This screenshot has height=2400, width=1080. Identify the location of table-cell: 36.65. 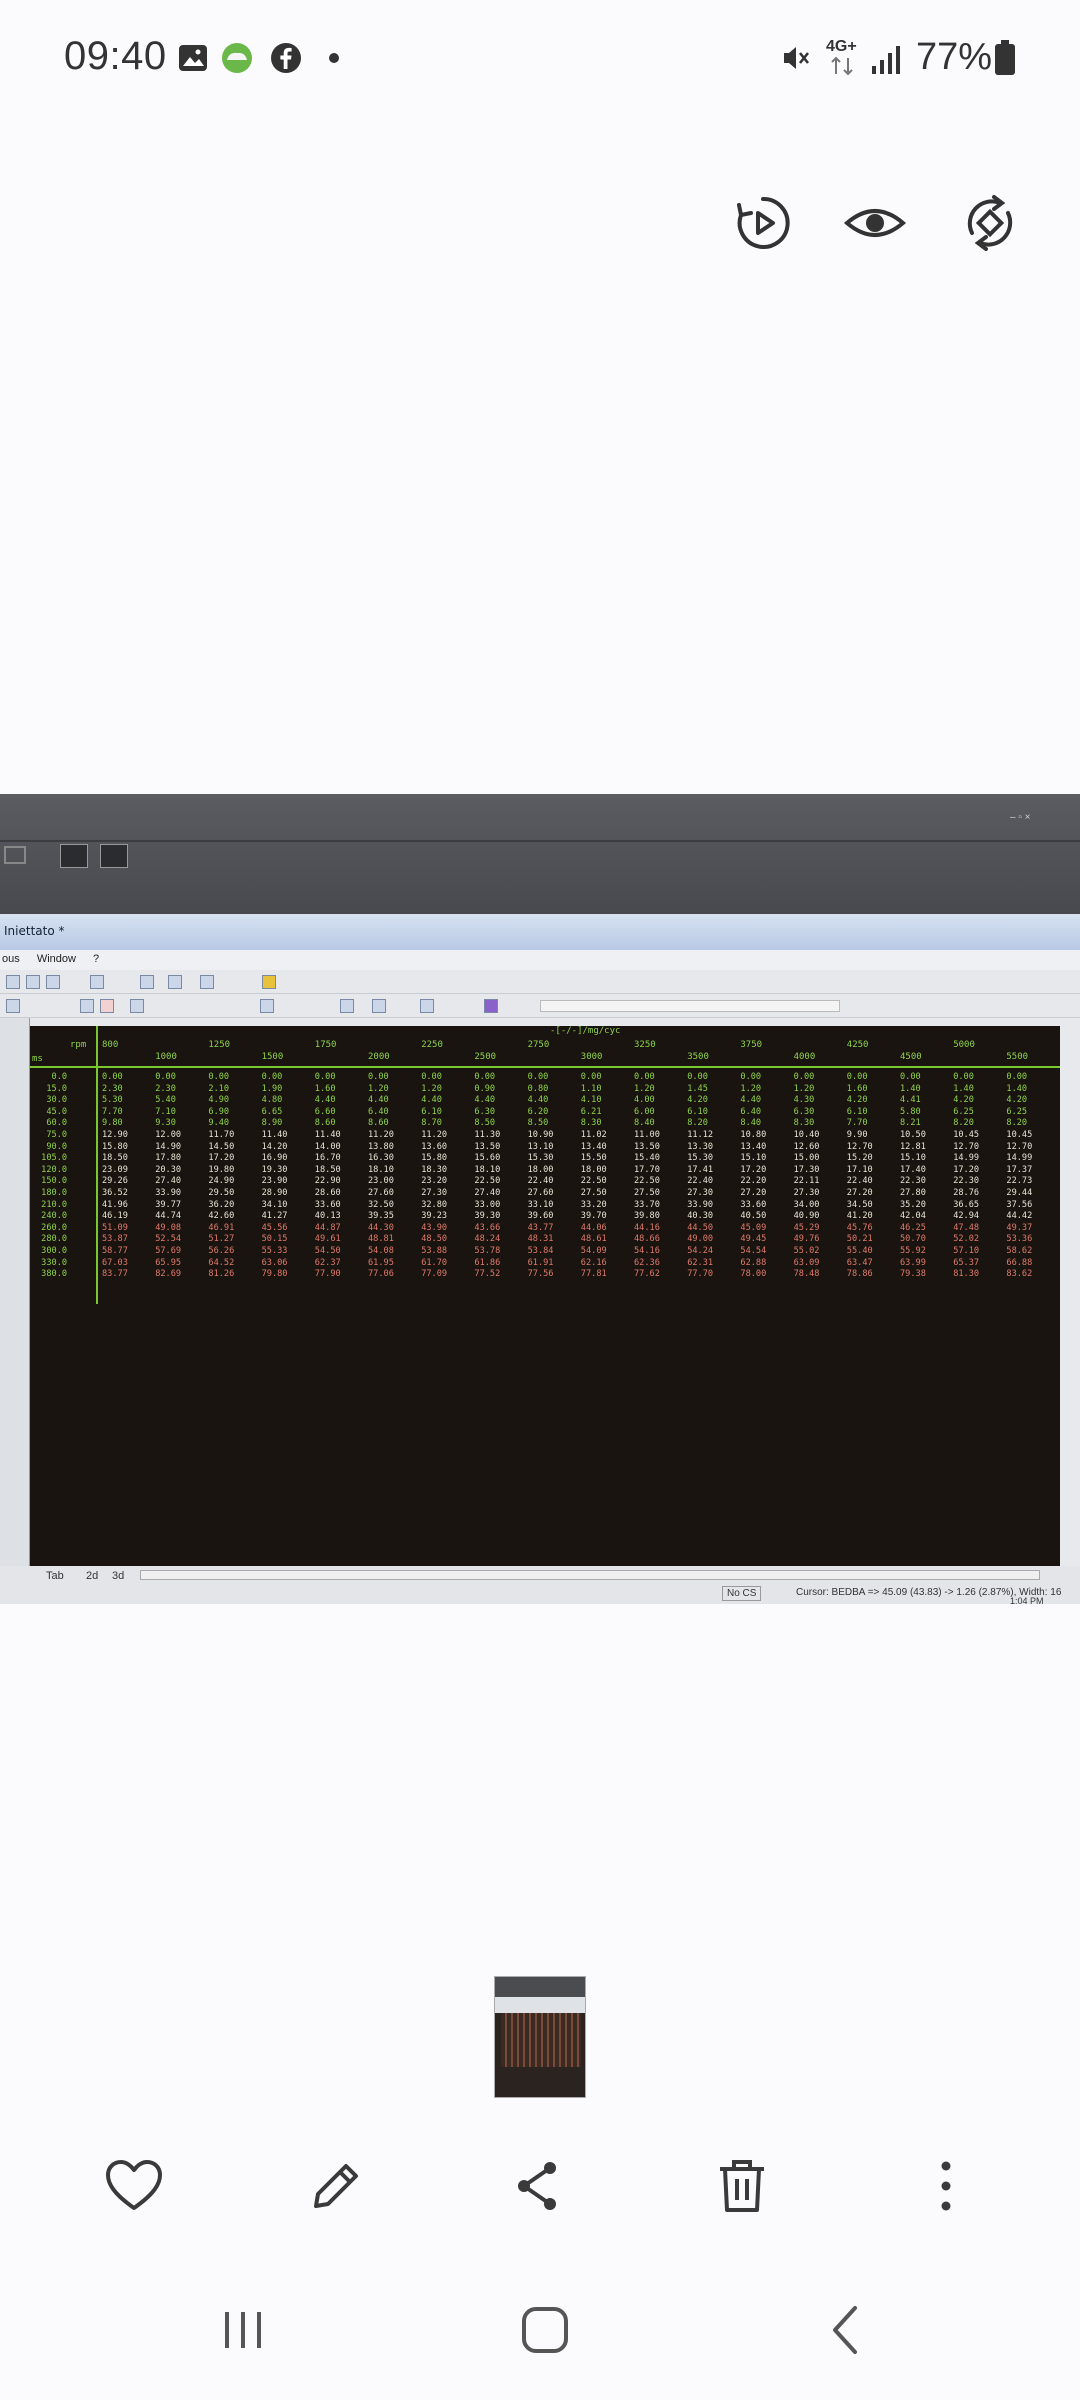
(966, 1205).